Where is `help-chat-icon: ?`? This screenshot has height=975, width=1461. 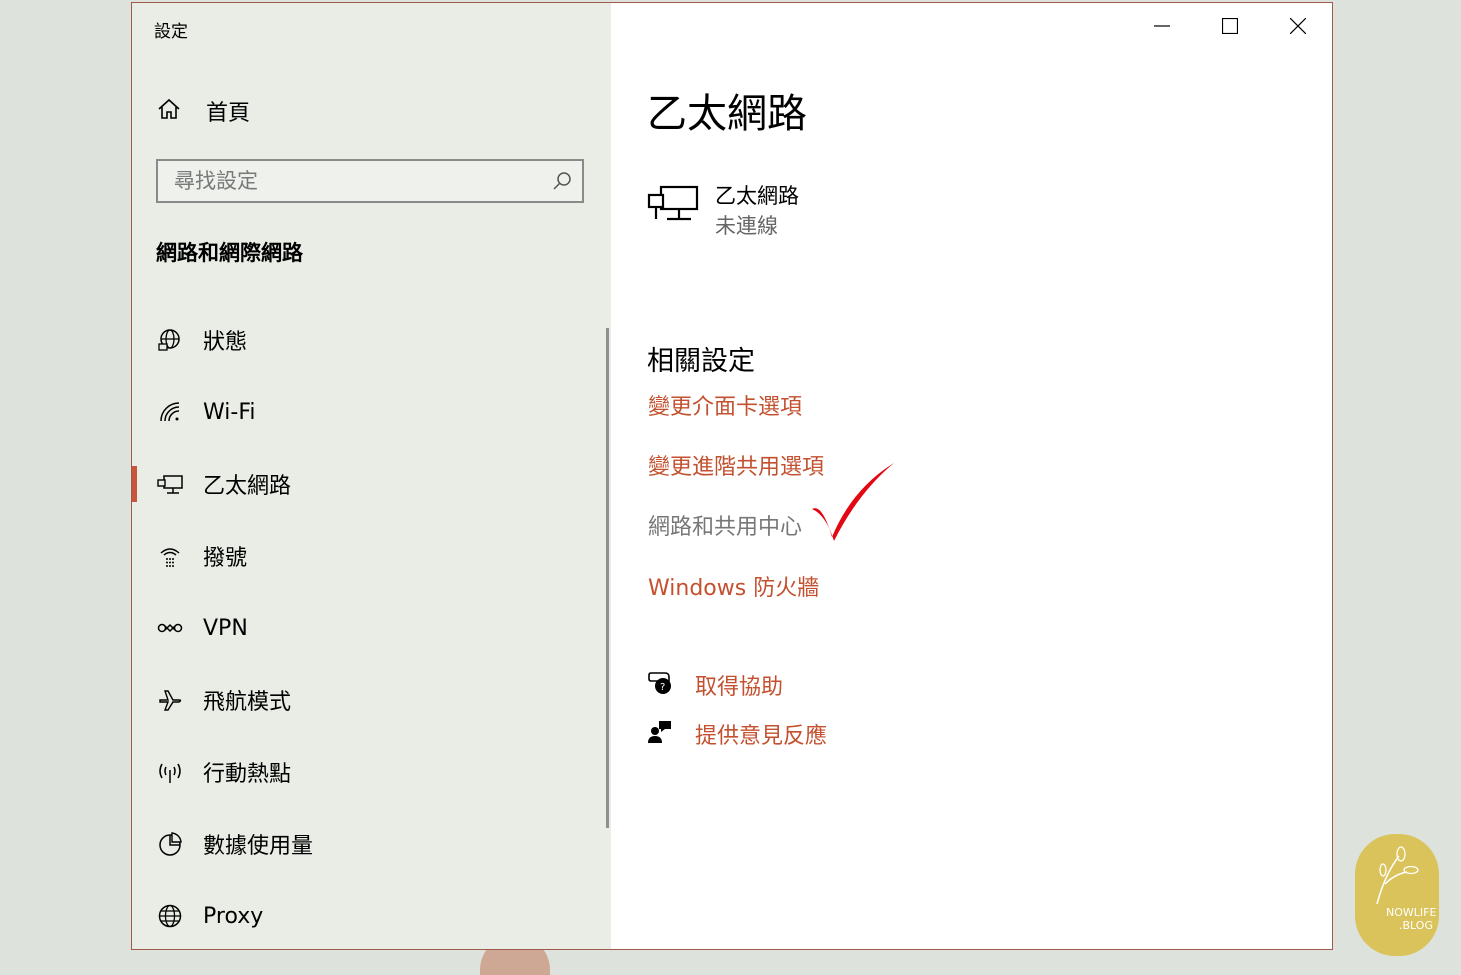
help-chat-icon: ? is located at coordinates (660, 685).